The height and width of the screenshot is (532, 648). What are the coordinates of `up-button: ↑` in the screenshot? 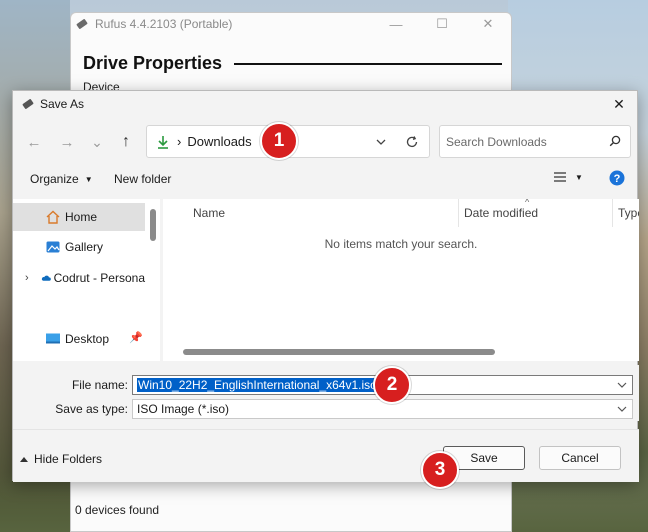 It's located at (126, 142).